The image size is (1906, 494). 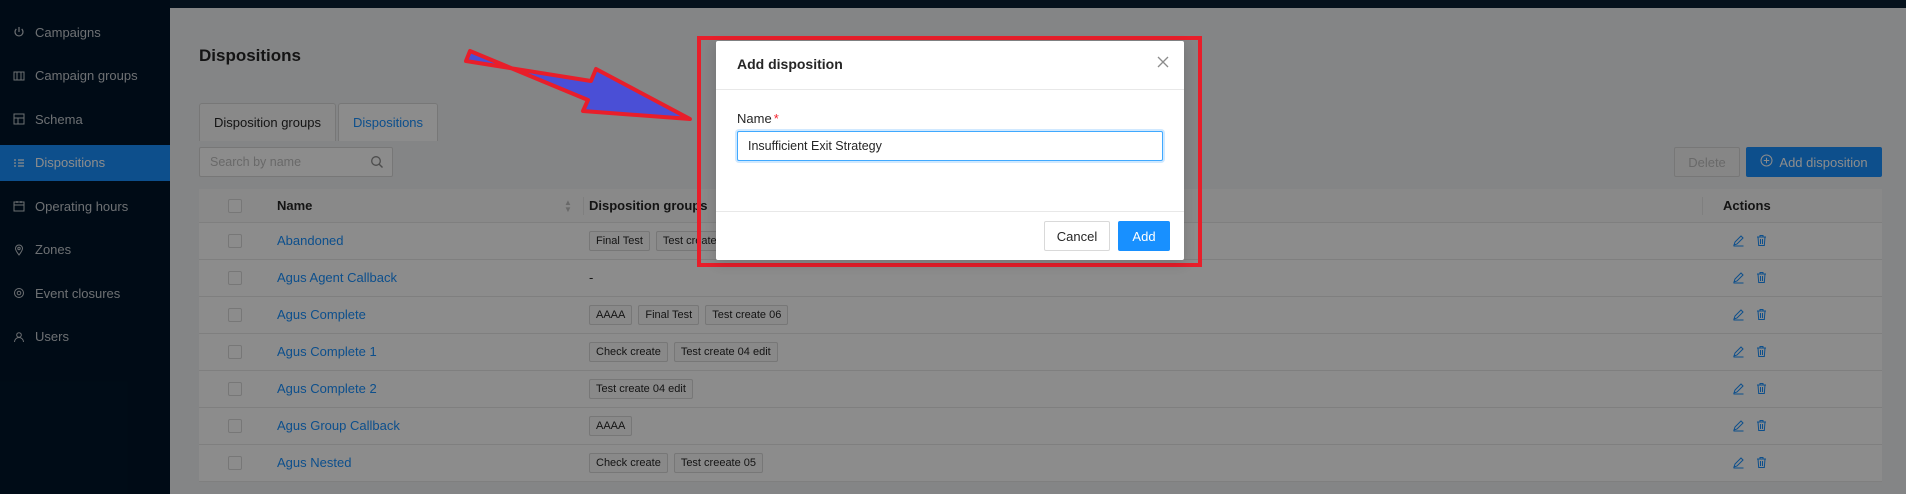 I want to click on modal-header: Add disposition, so click(x=950, y=65).